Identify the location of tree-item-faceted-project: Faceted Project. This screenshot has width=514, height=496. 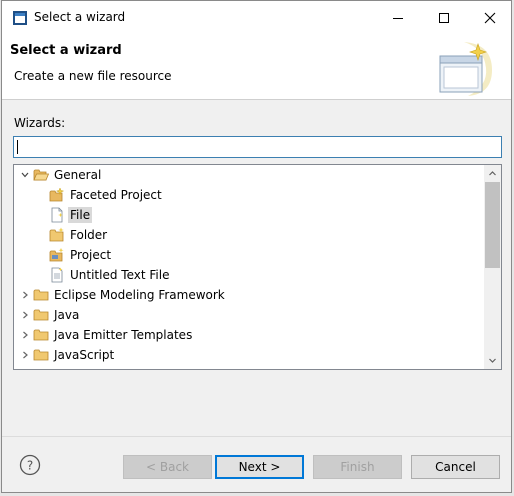
(249, 195).